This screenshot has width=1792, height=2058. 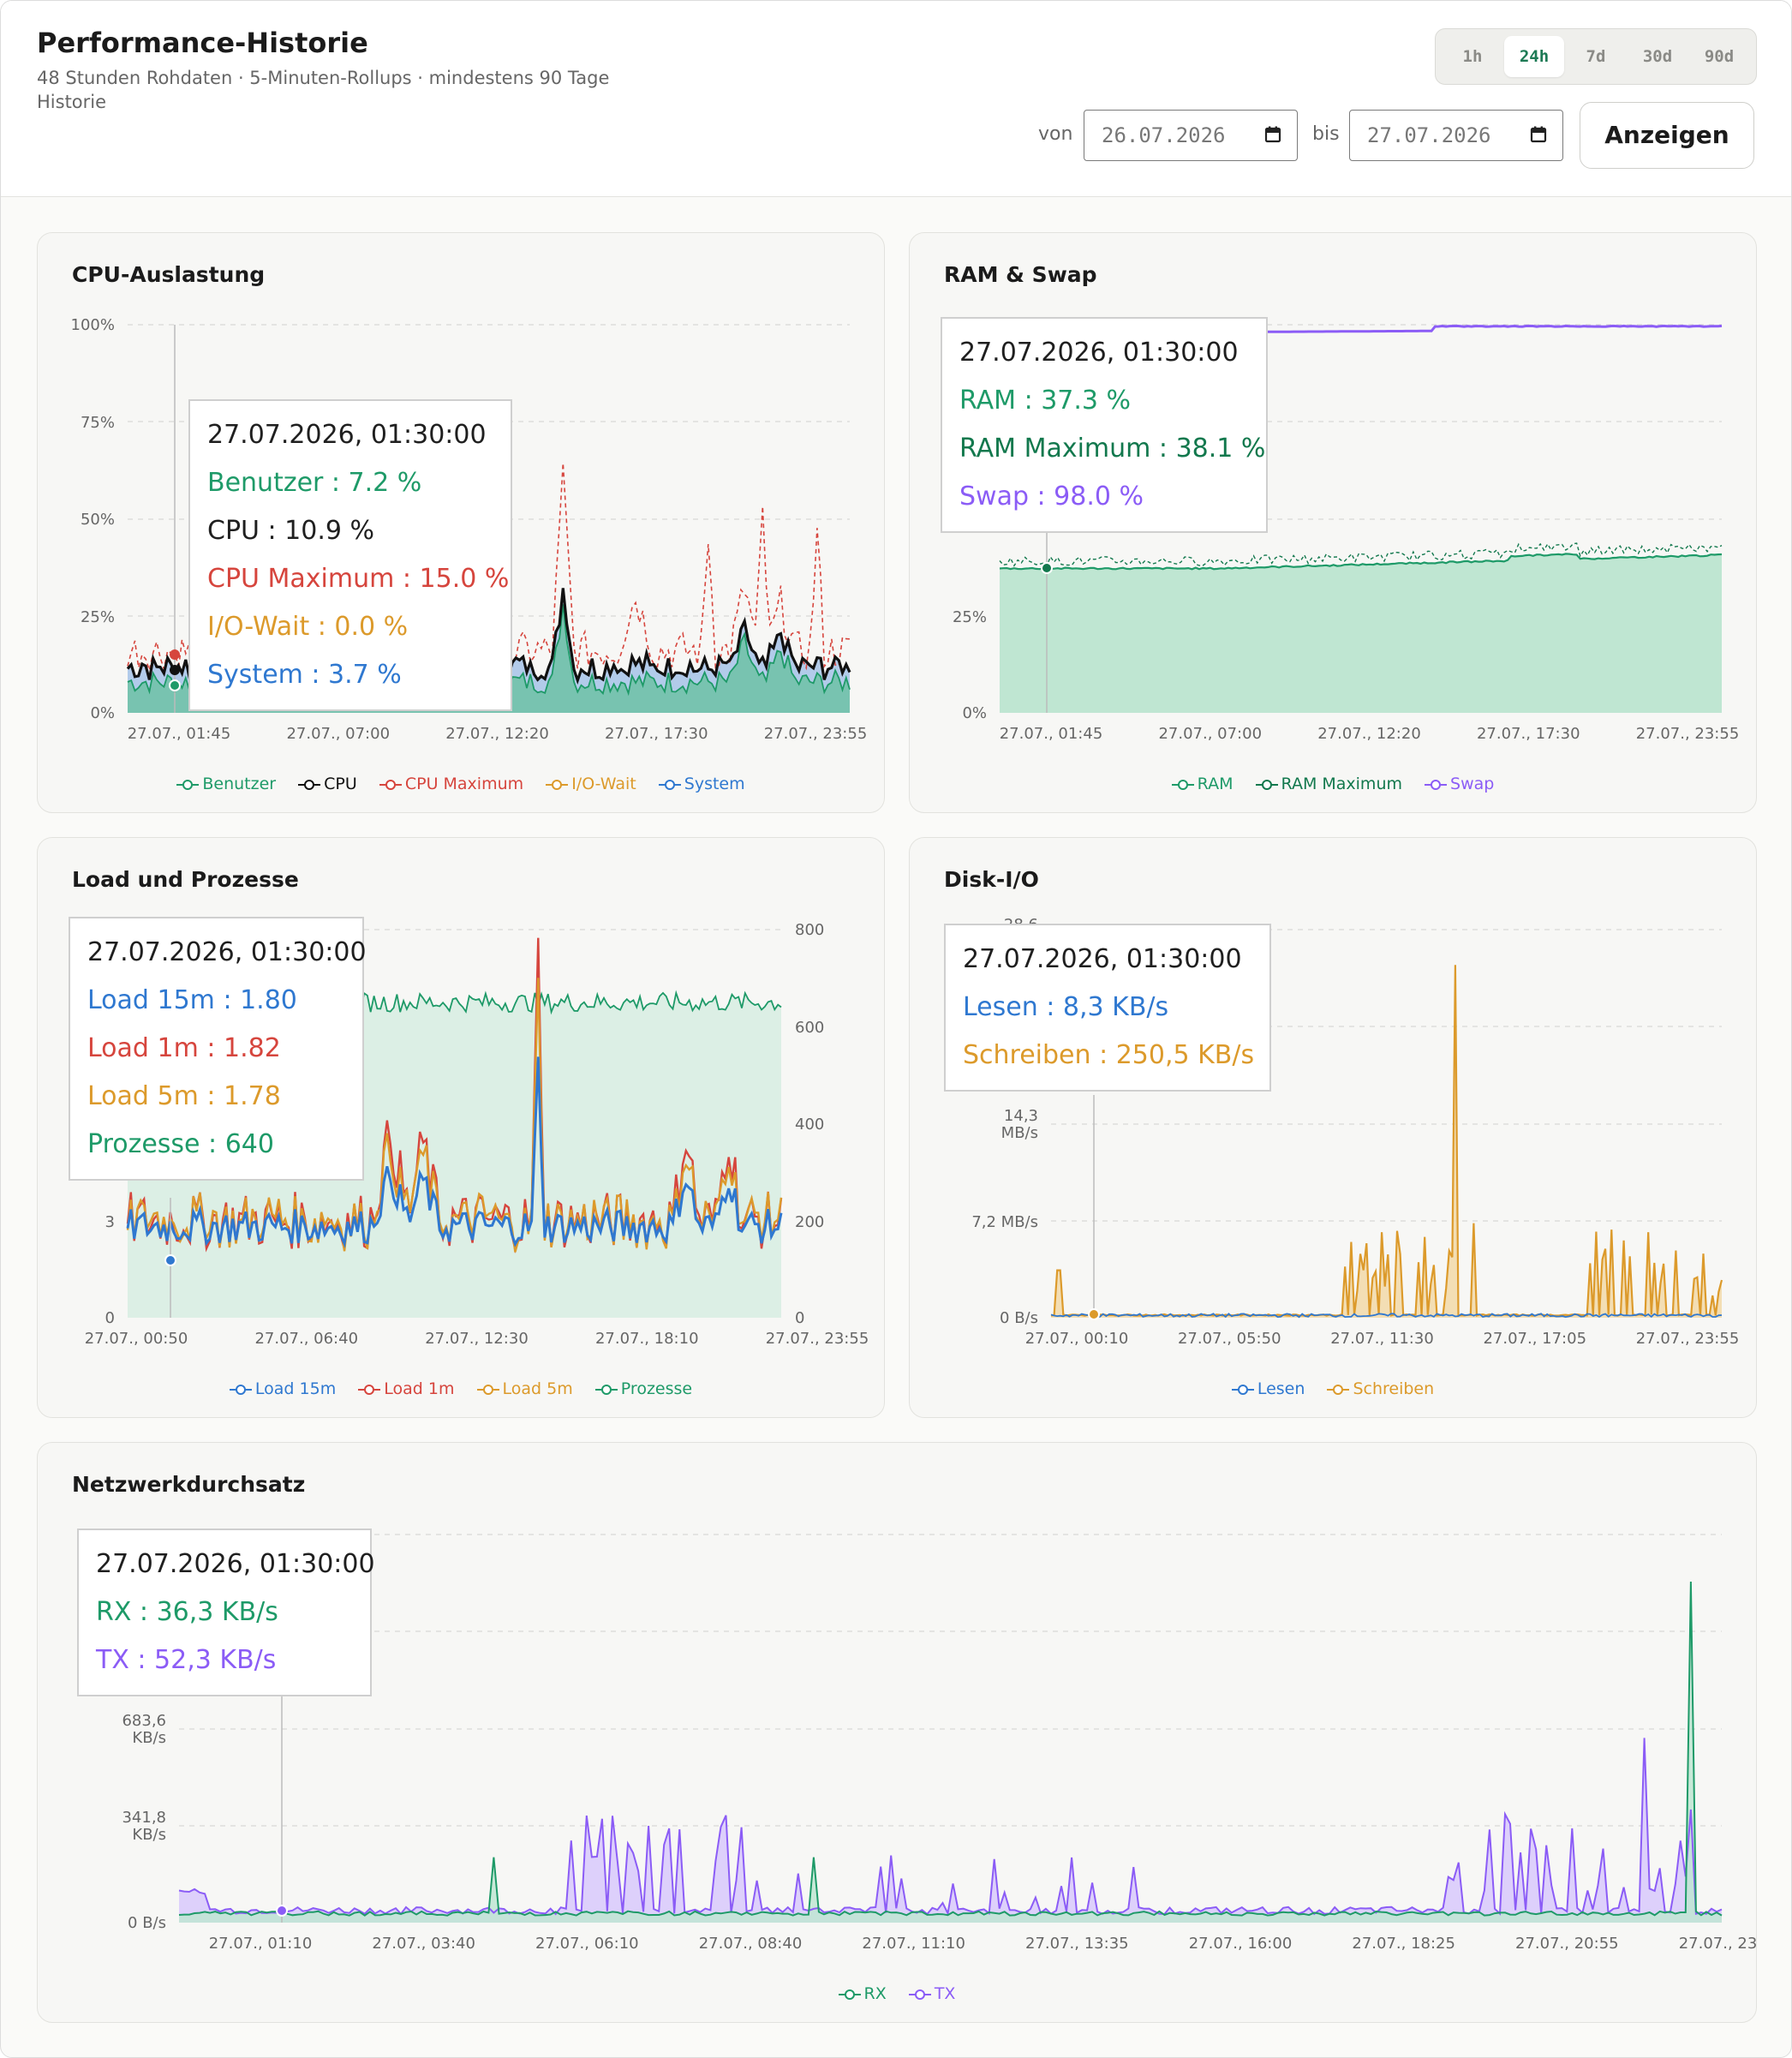 I want to click on legend-item-read: Lesen, so click(x=1268, y=1389).